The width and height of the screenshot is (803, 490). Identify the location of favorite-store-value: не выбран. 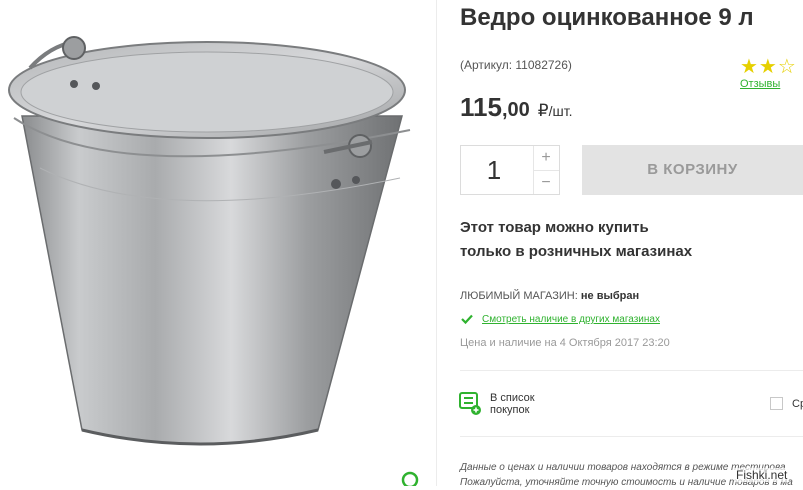
(610, 296).